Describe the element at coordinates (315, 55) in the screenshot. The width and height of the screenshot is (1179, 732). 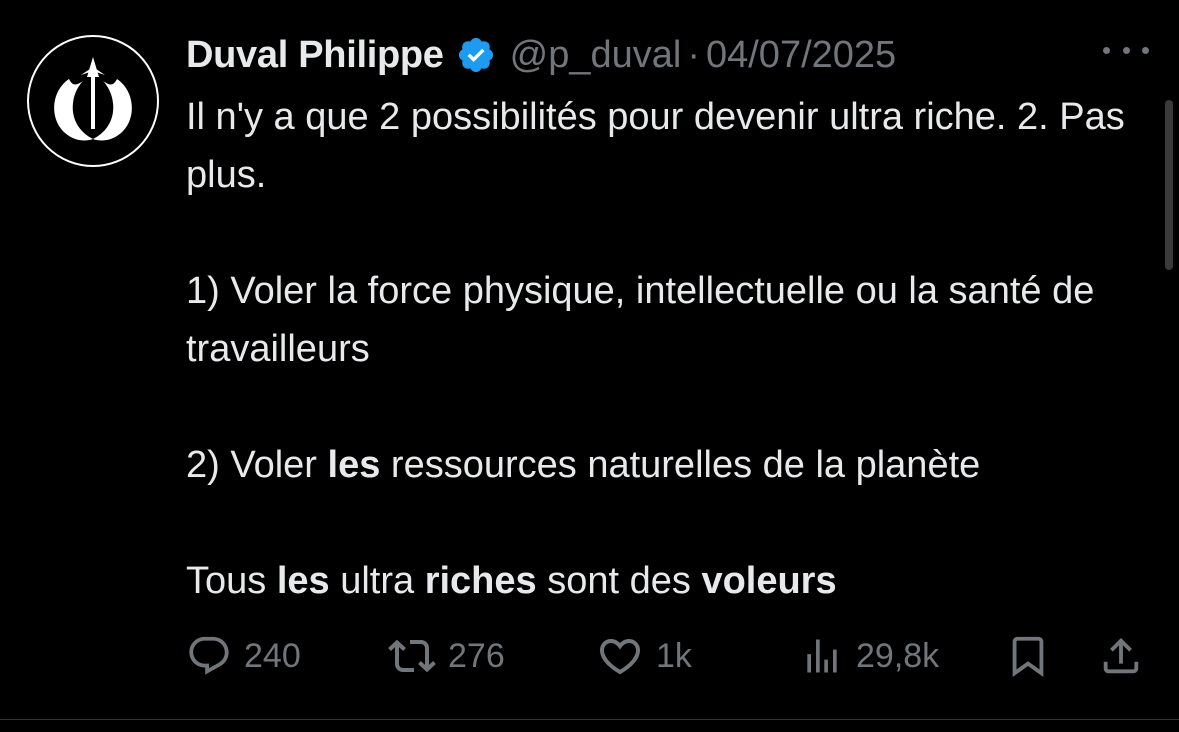
I see `display-name: Duval Philippe` at that location.